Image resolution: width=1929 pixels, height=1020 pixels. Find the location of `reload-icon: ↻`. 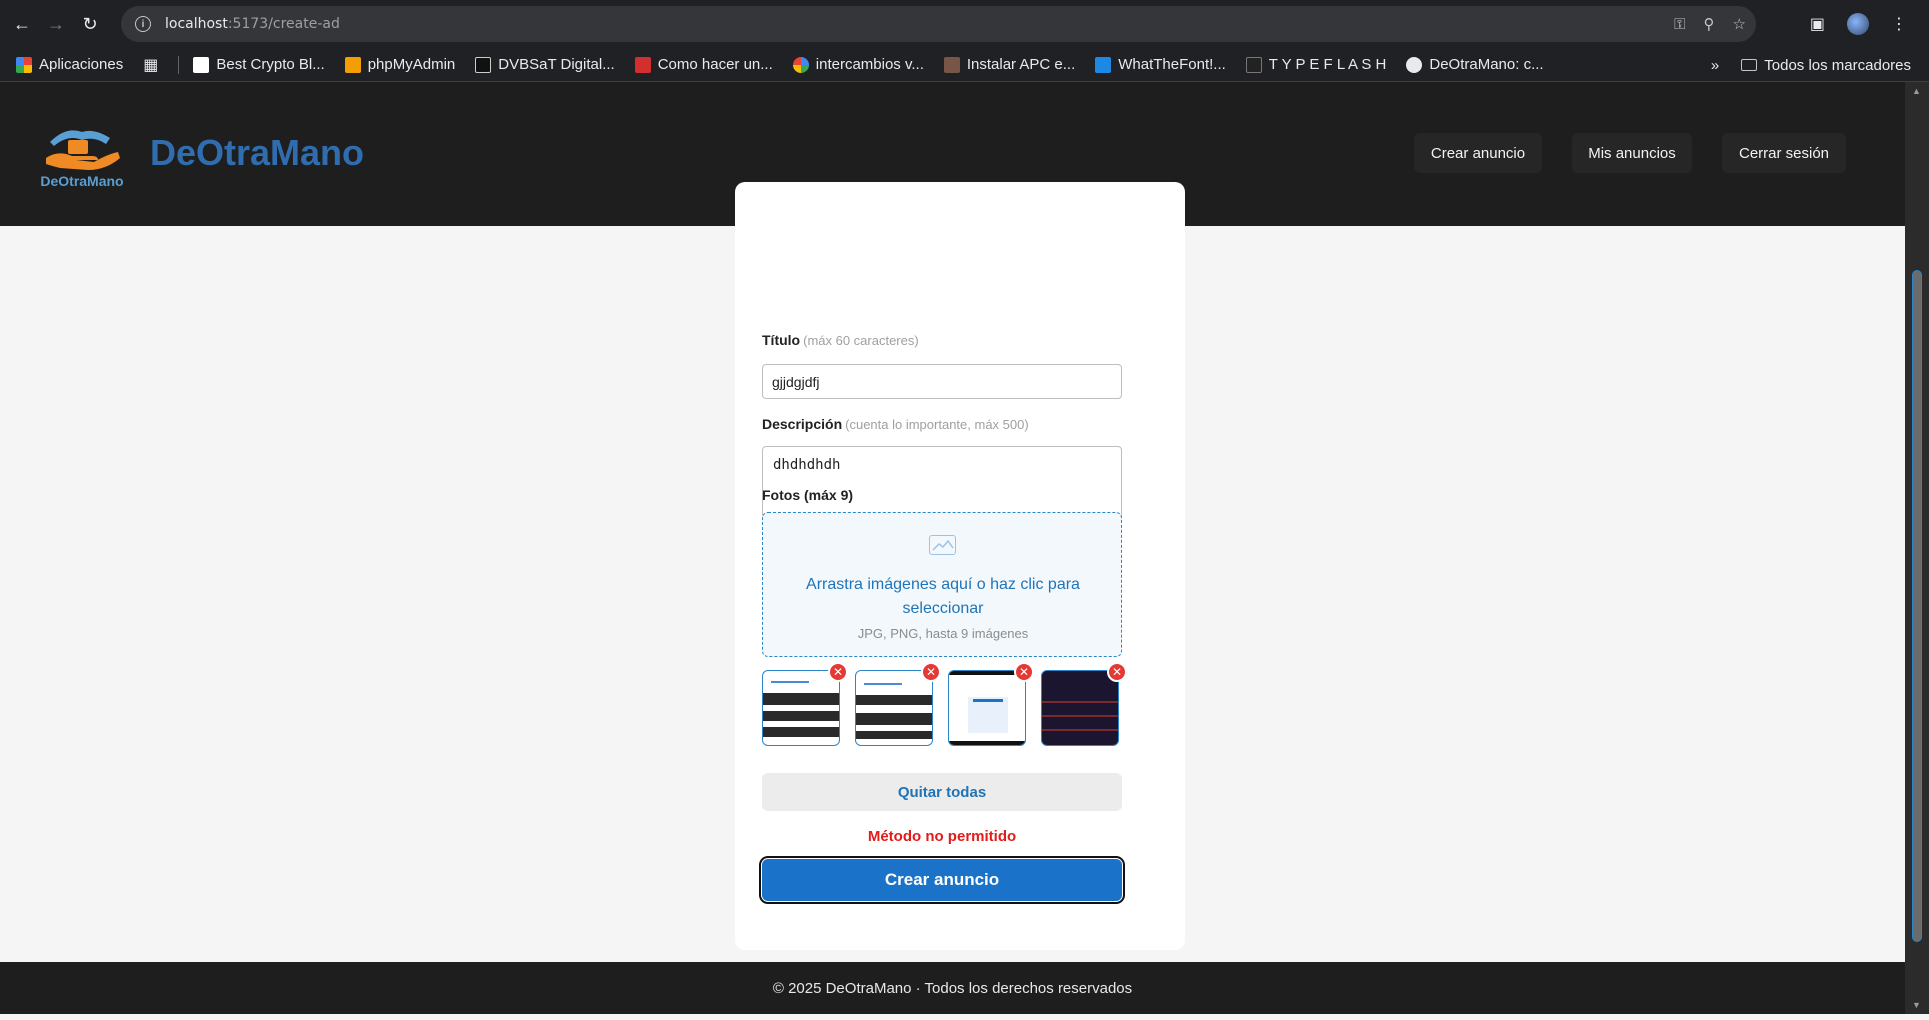

reload-icon: ↻ is located at coordinates (90, 24).